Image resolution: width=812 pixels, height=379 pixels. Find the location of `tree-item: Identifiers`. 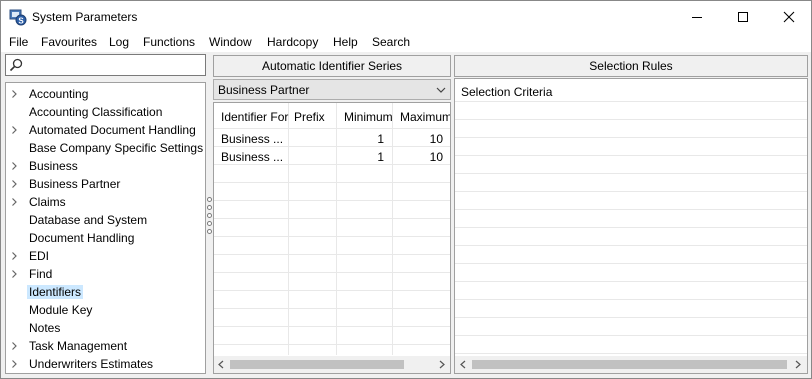

tree-item: Identifiers is located at coordinates (105, 292).